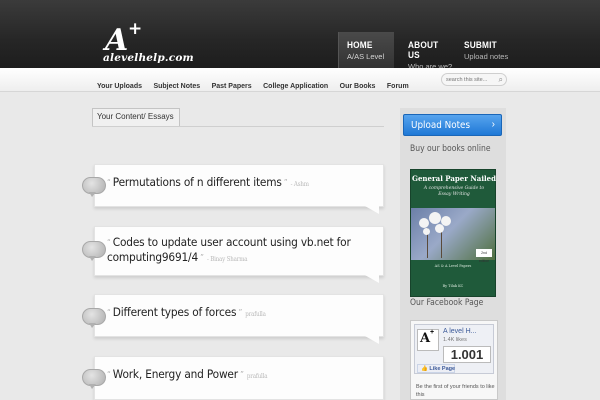 The width and height of the screenshot is (600, 400). What do you see at coordinates (441, 125) in the screenshot?
I see `upload-notes-label: Upload Notes` at bounding box center [441, 125].